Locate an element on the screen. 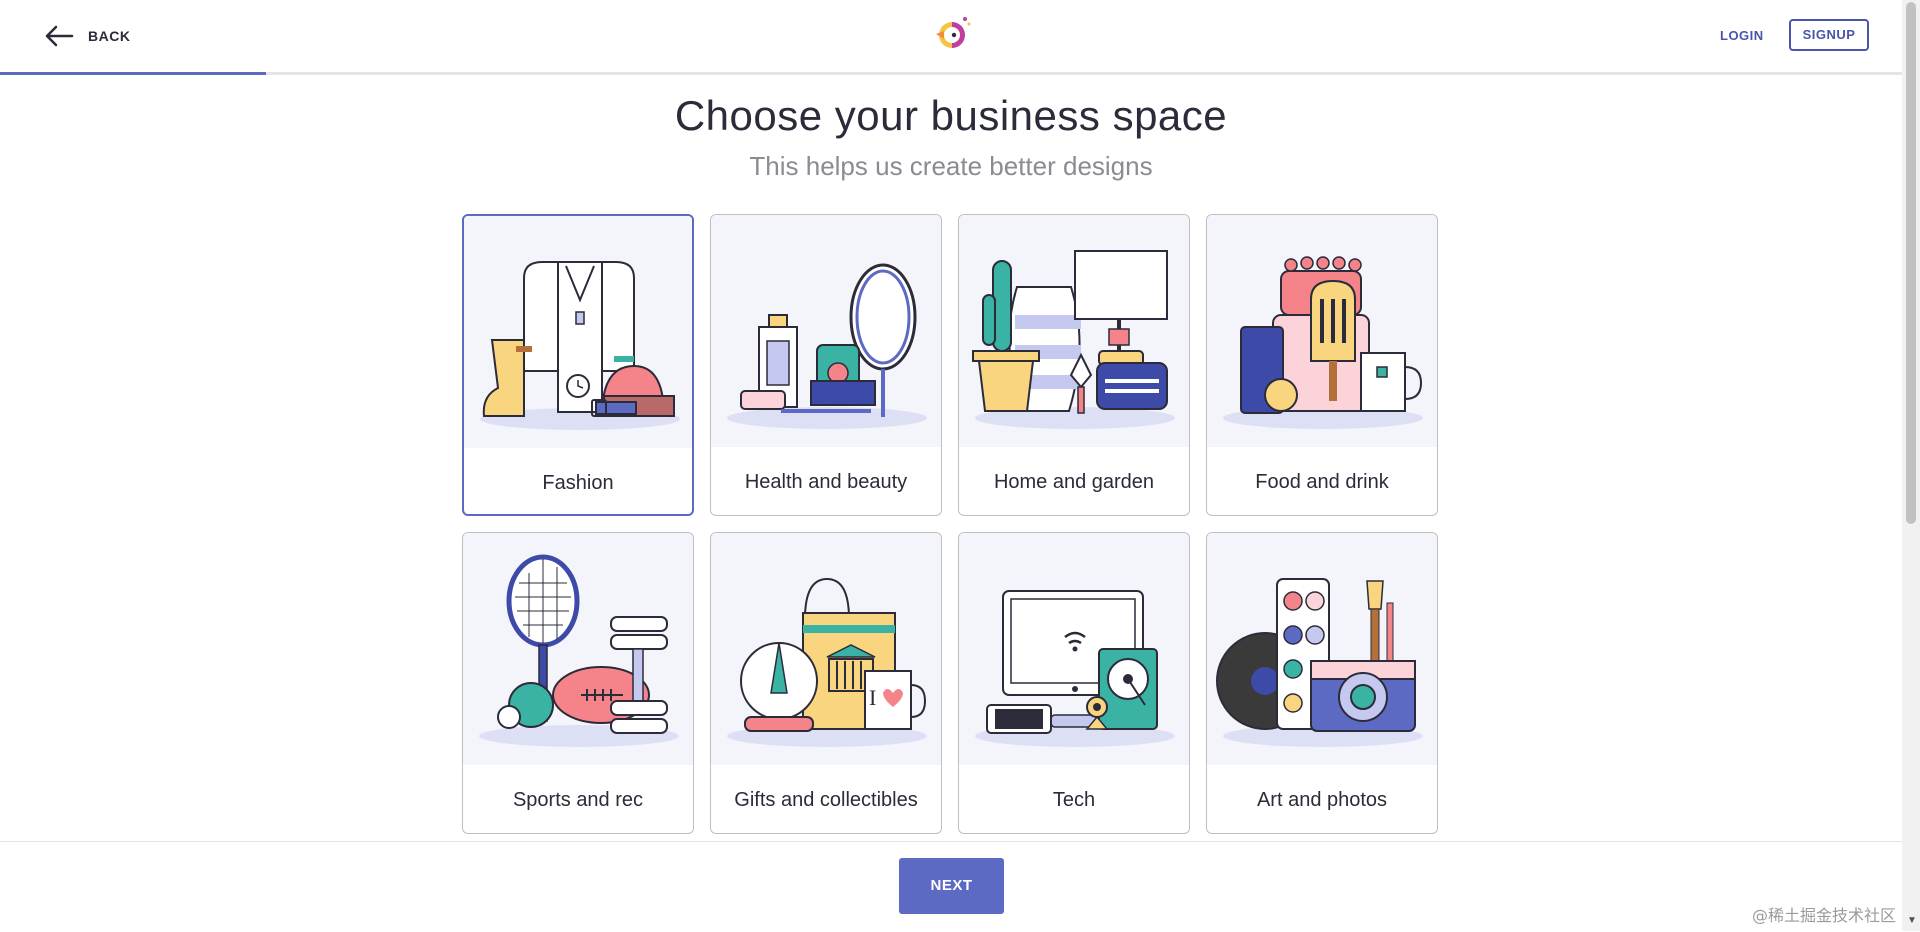 This screenshot has width=1920, height=932. arrow-left-icon is located at coordinates (59, 36).